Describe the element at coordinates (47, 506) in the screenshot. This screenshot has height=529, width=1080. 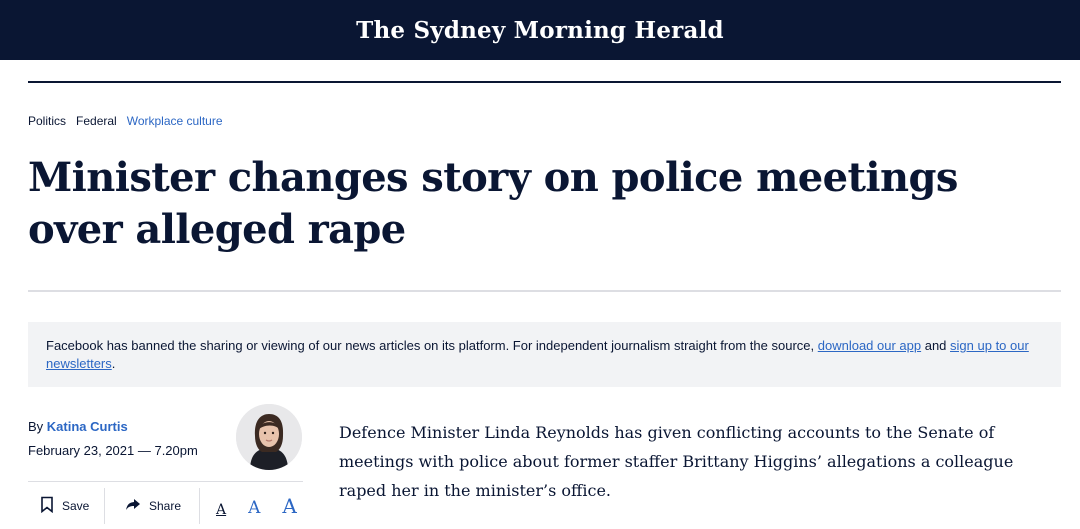
I see `bookmark-icon` at that location.